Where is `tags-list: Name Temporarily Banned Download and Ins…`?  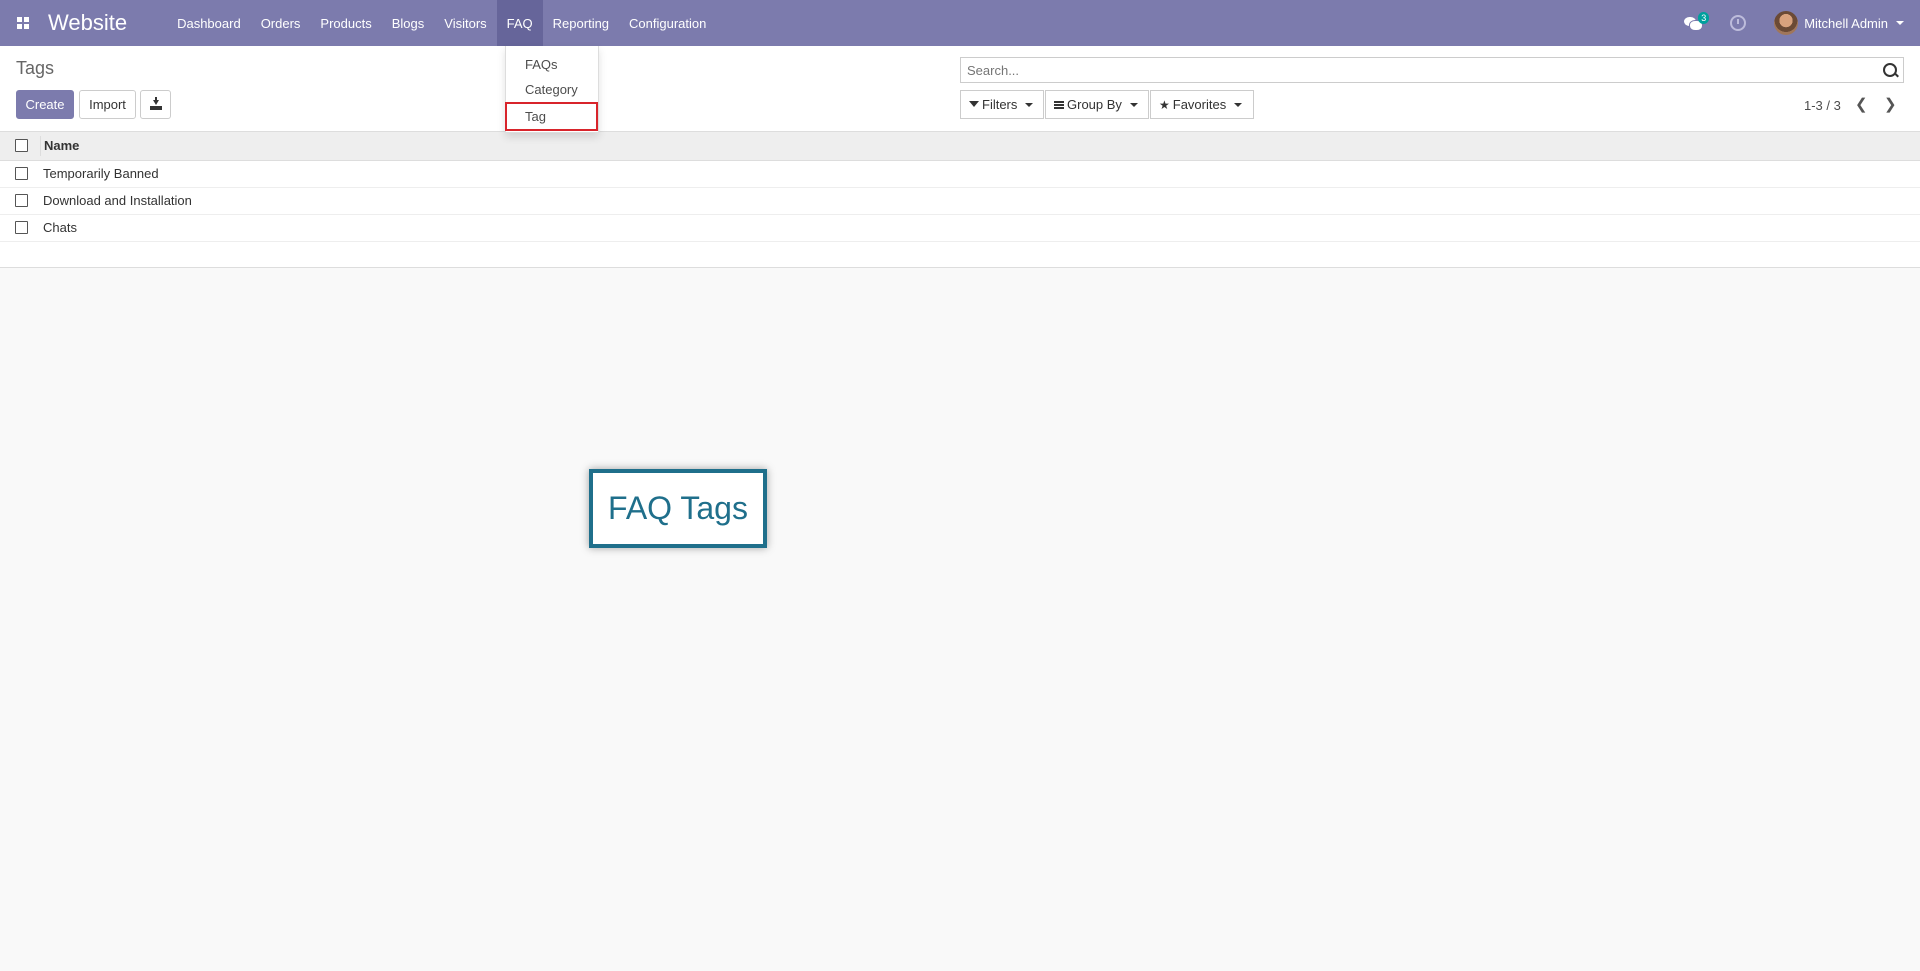 tags-list: Name Temporarily Banned Download and Ins… is located at coordinates (960, 200).